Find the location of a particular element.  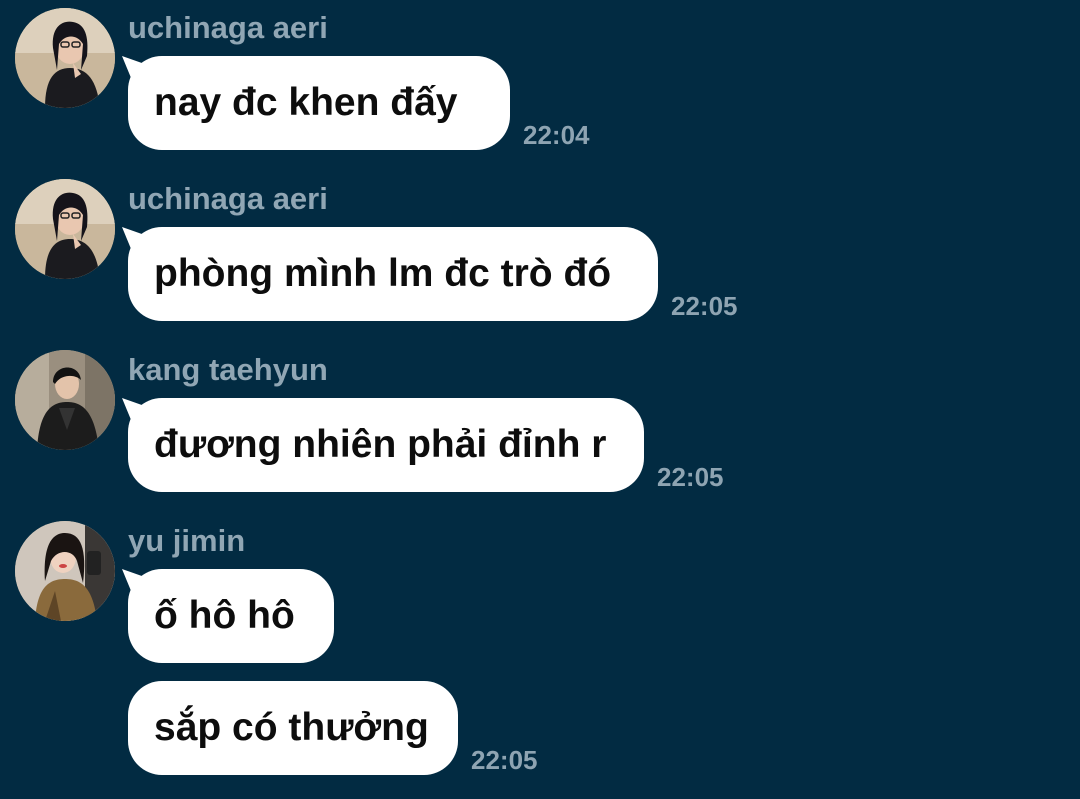

message-text: phòng mình lm đc trò đó is located at coordinates (383, 273).